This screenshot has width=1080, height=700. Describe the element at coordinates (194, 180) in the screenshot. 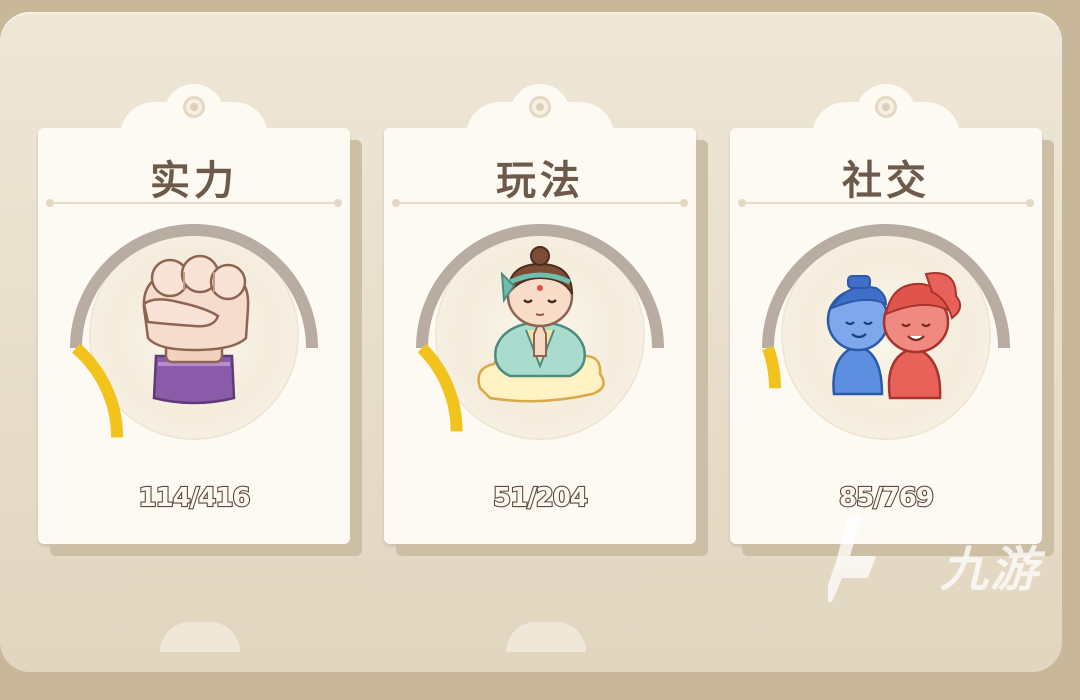

I see `card-title: 实力` at that location.